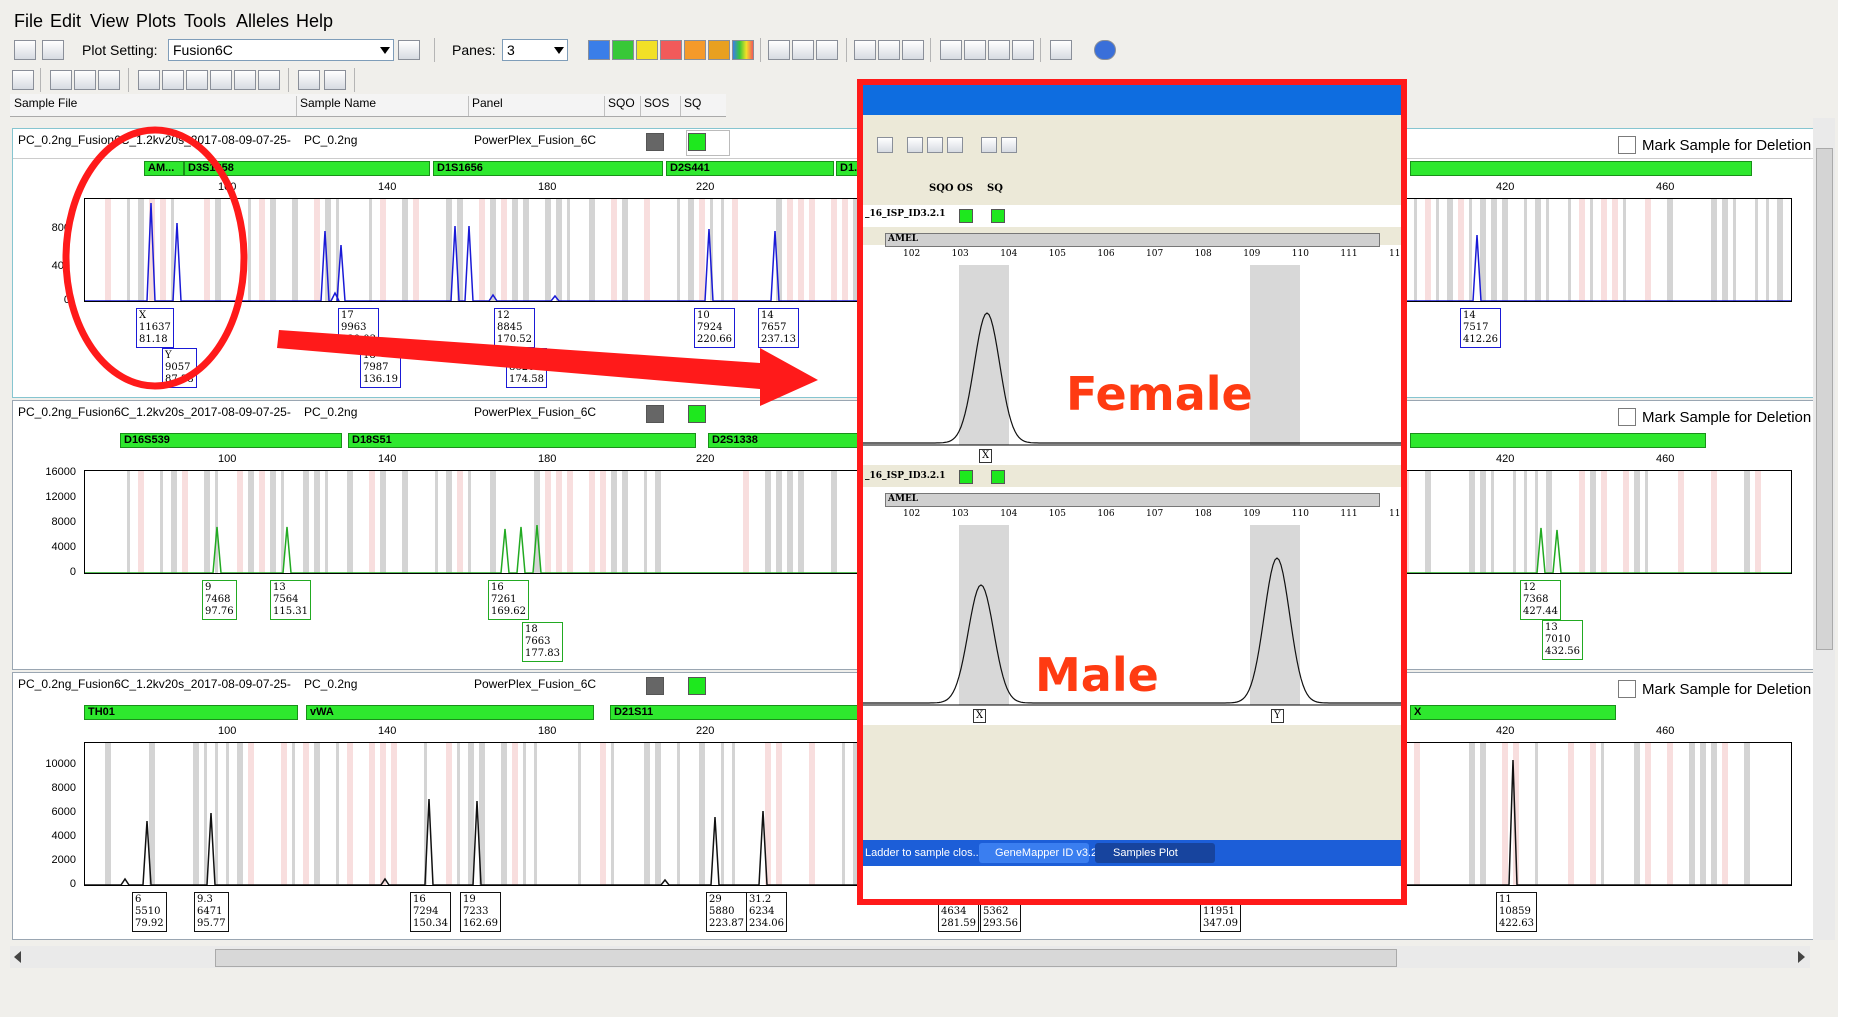 Image resolution: width=1853 pixels, height=1017 pixels. Describe the element at coordinates (885, 145) in the screenshot. I see `overlay-view-icon` at that location.